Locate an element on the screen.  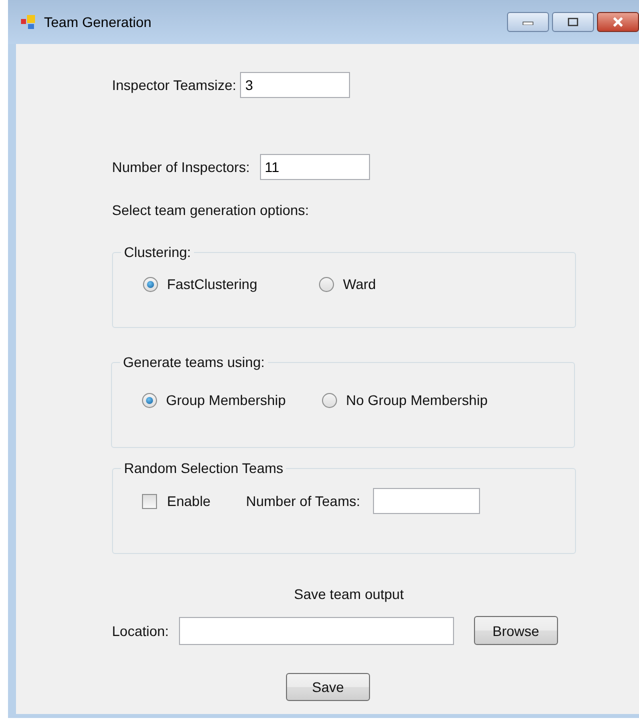
close-icon is located at coordinates (618, 22).